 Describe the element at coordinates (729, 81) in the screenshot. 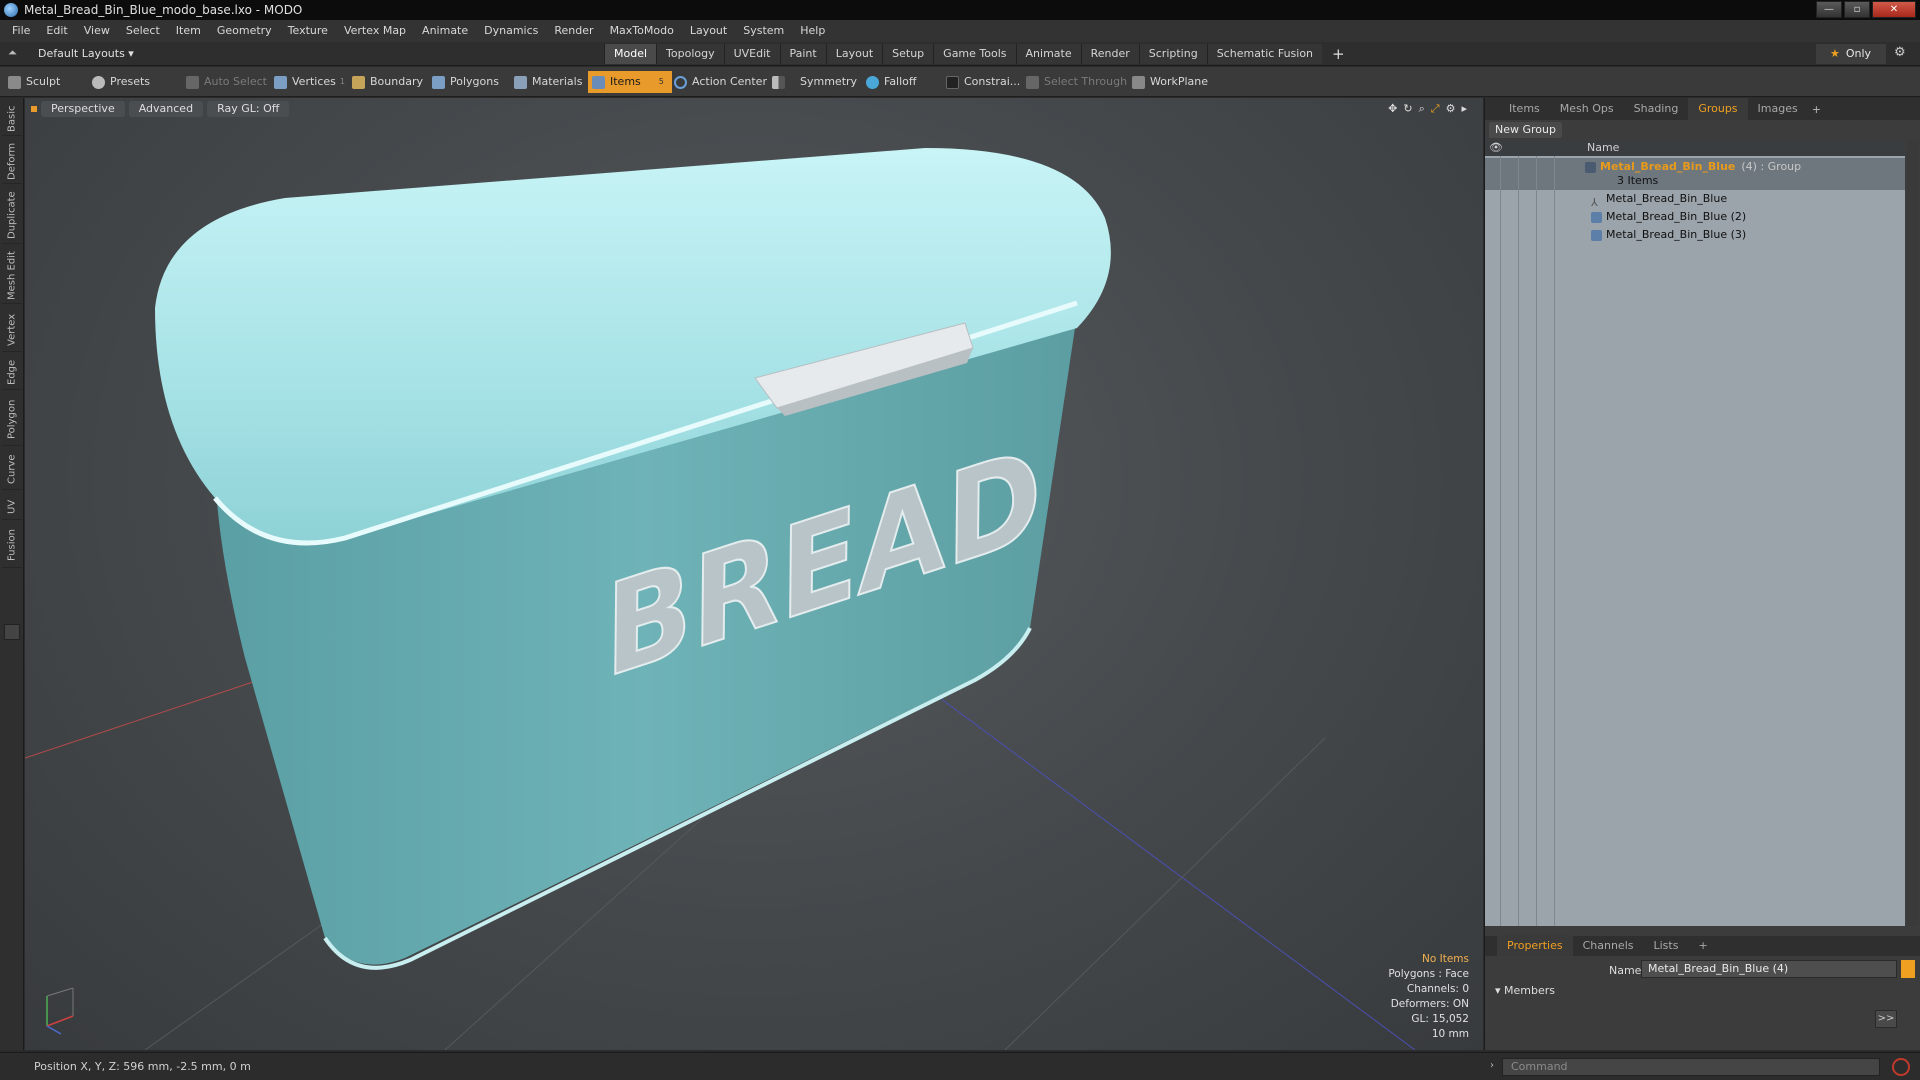

I see `action-center-label: Action Center` at that location.